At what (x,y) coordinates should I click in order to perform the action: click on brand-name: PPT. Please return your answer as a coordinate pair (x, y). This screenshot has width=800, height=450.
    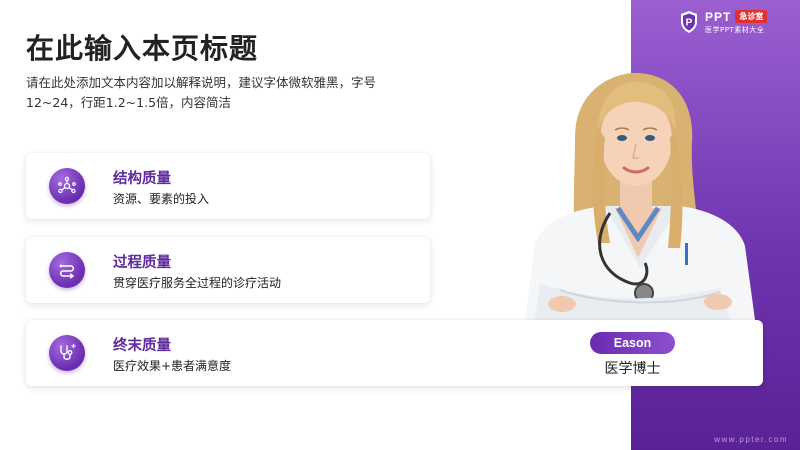
    Looking at the image, I should click on (718, 16).